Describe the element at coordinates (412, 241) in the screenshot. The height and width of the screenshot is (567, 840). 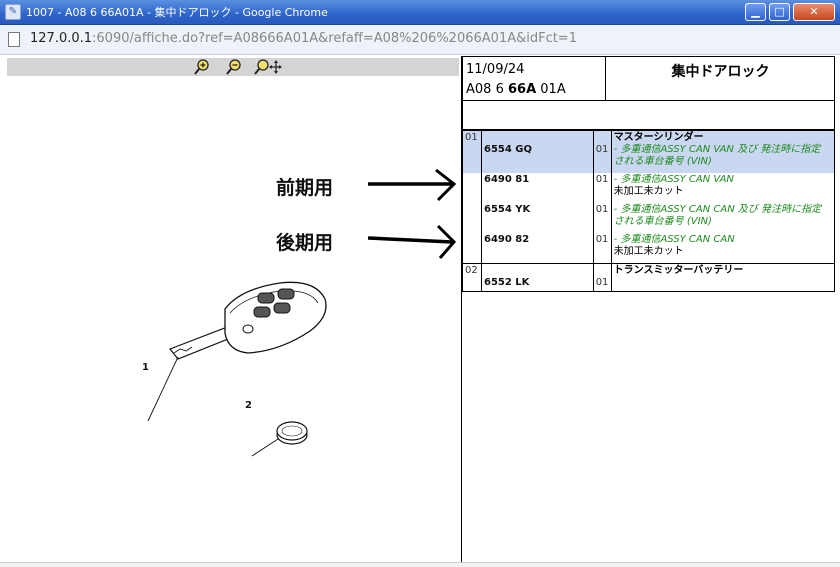
I see `arrow-late-icon` at that location.